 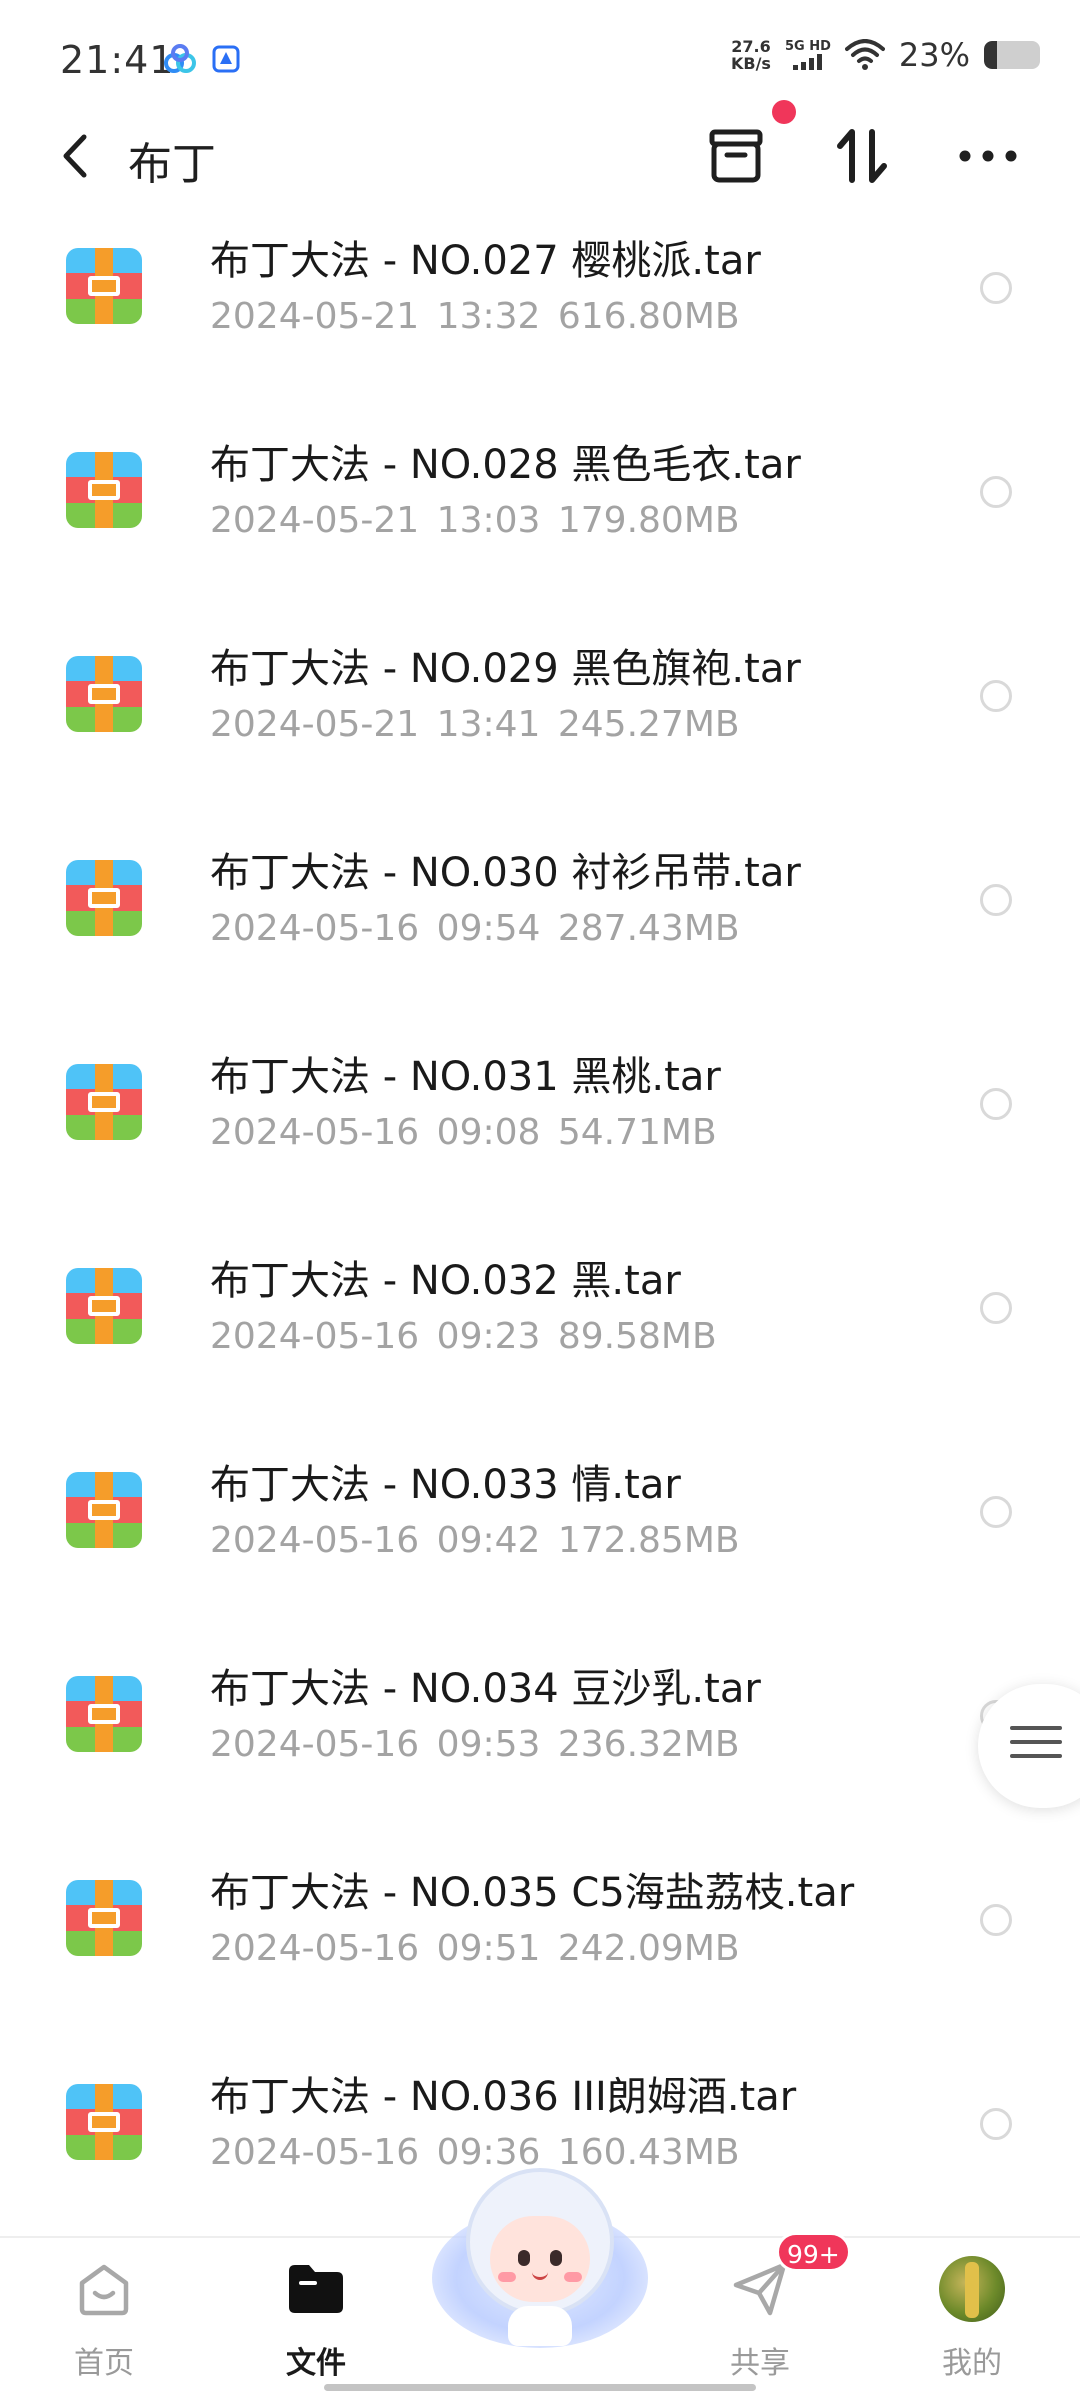 I want to click on file-meta: 2024-05-16 09:23 89.58MB, so click(x=463, y=1336).